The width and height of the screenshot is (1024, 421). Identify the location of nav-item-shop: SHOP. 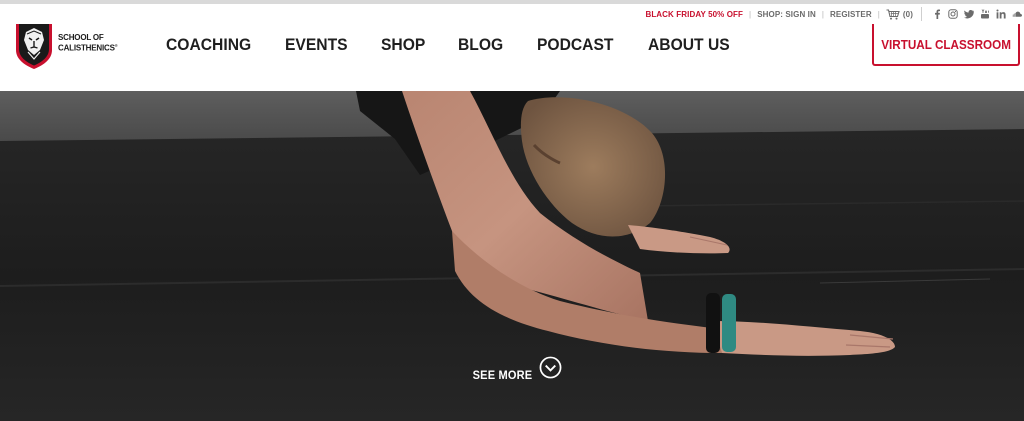
(403, 45).